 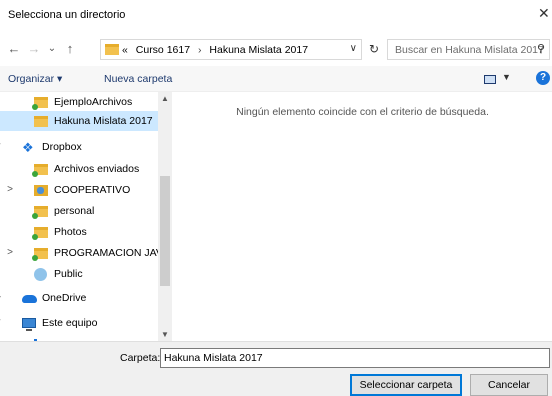 What do you see at coordinates (276, 15) in the screenshot?
I see `title-bar: Selecciona un directorio ✕` at bounding box center [276, 15].